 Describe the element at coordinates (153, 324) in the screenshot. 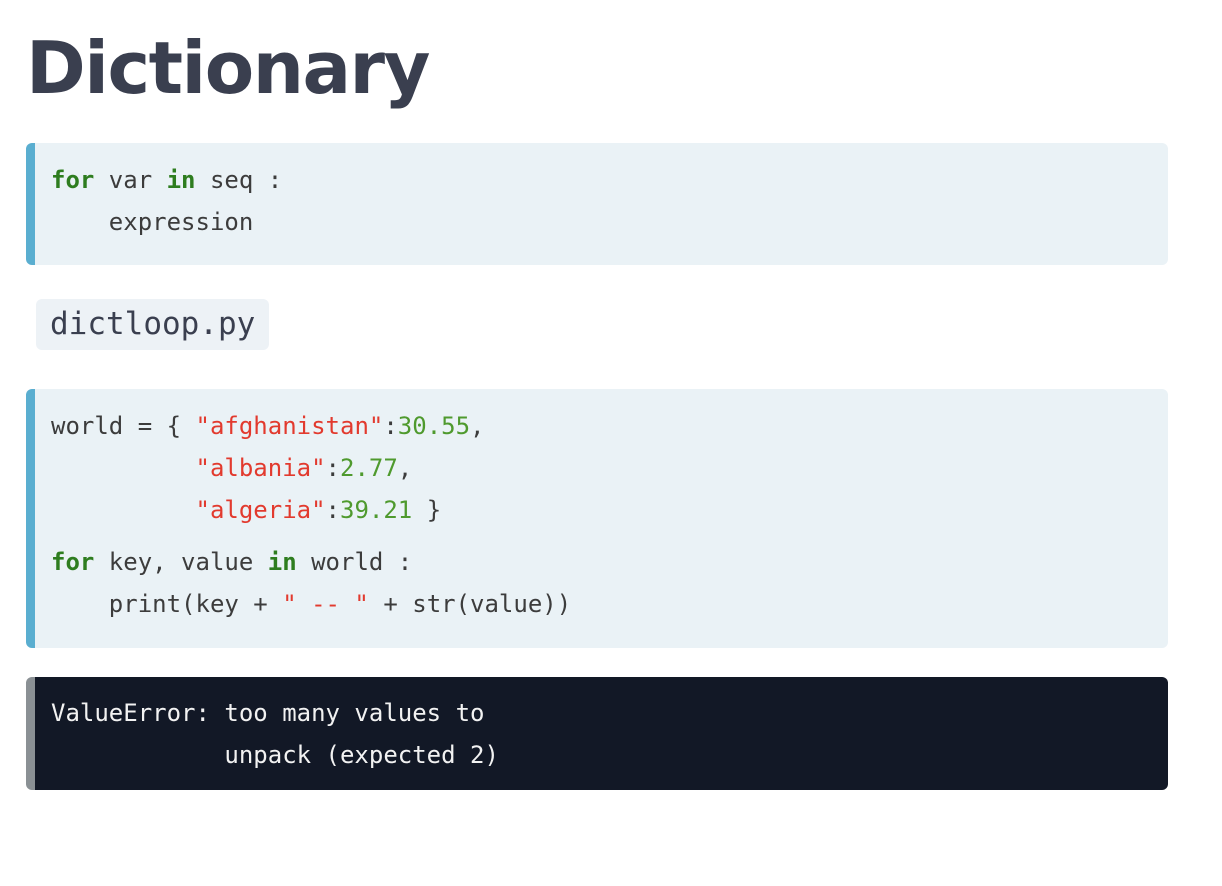

I see `filename-label: dictloop.py` at that location.